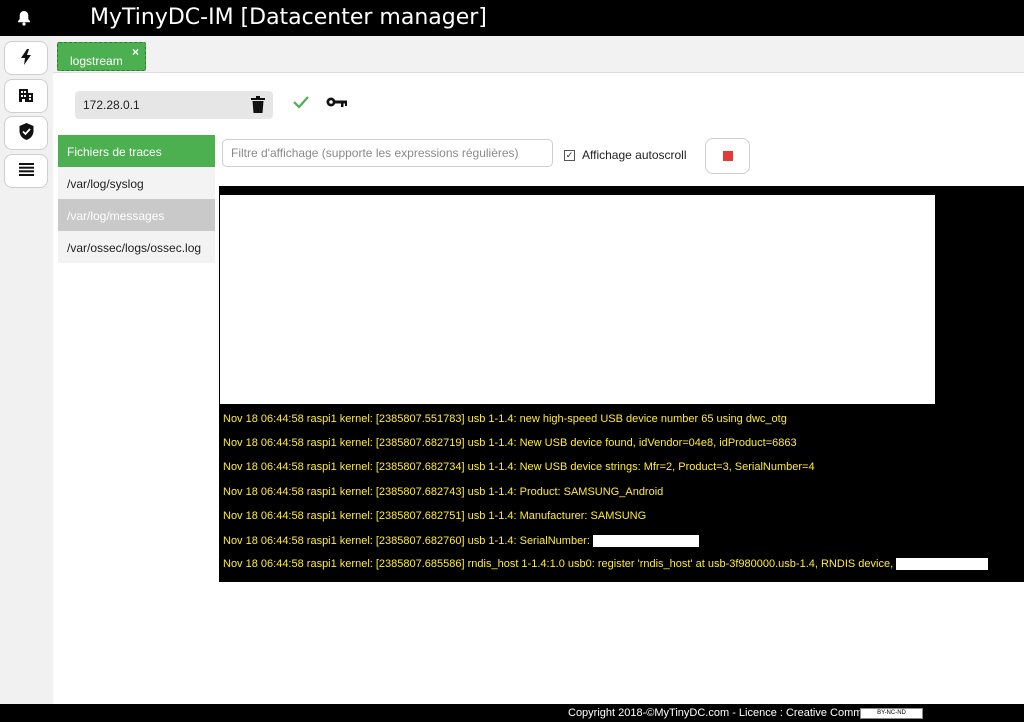 This screenshot has width=1024, height=722. What do you see at coordinates (174, 105) in the screenshot?
I see `host-field: 172.28.0.1` at bounding box center [174, 105].